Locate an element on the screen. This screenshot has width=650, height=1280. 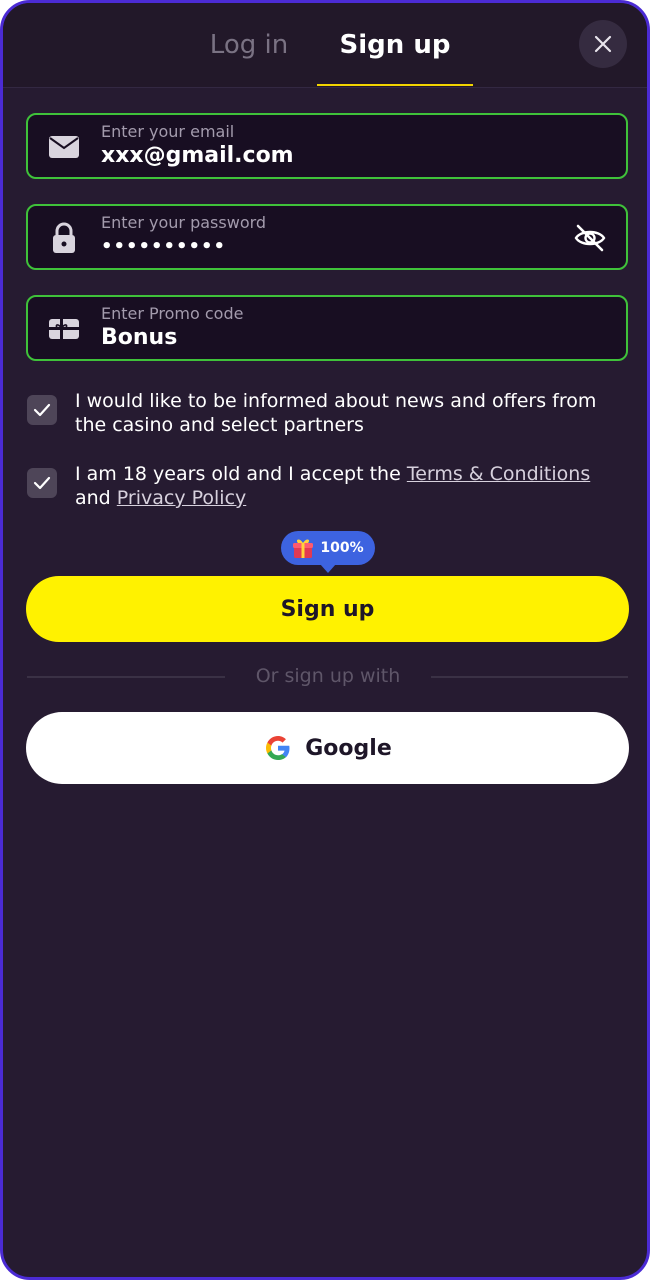
news-consent-checkbox is located at coordinates (42, 410).